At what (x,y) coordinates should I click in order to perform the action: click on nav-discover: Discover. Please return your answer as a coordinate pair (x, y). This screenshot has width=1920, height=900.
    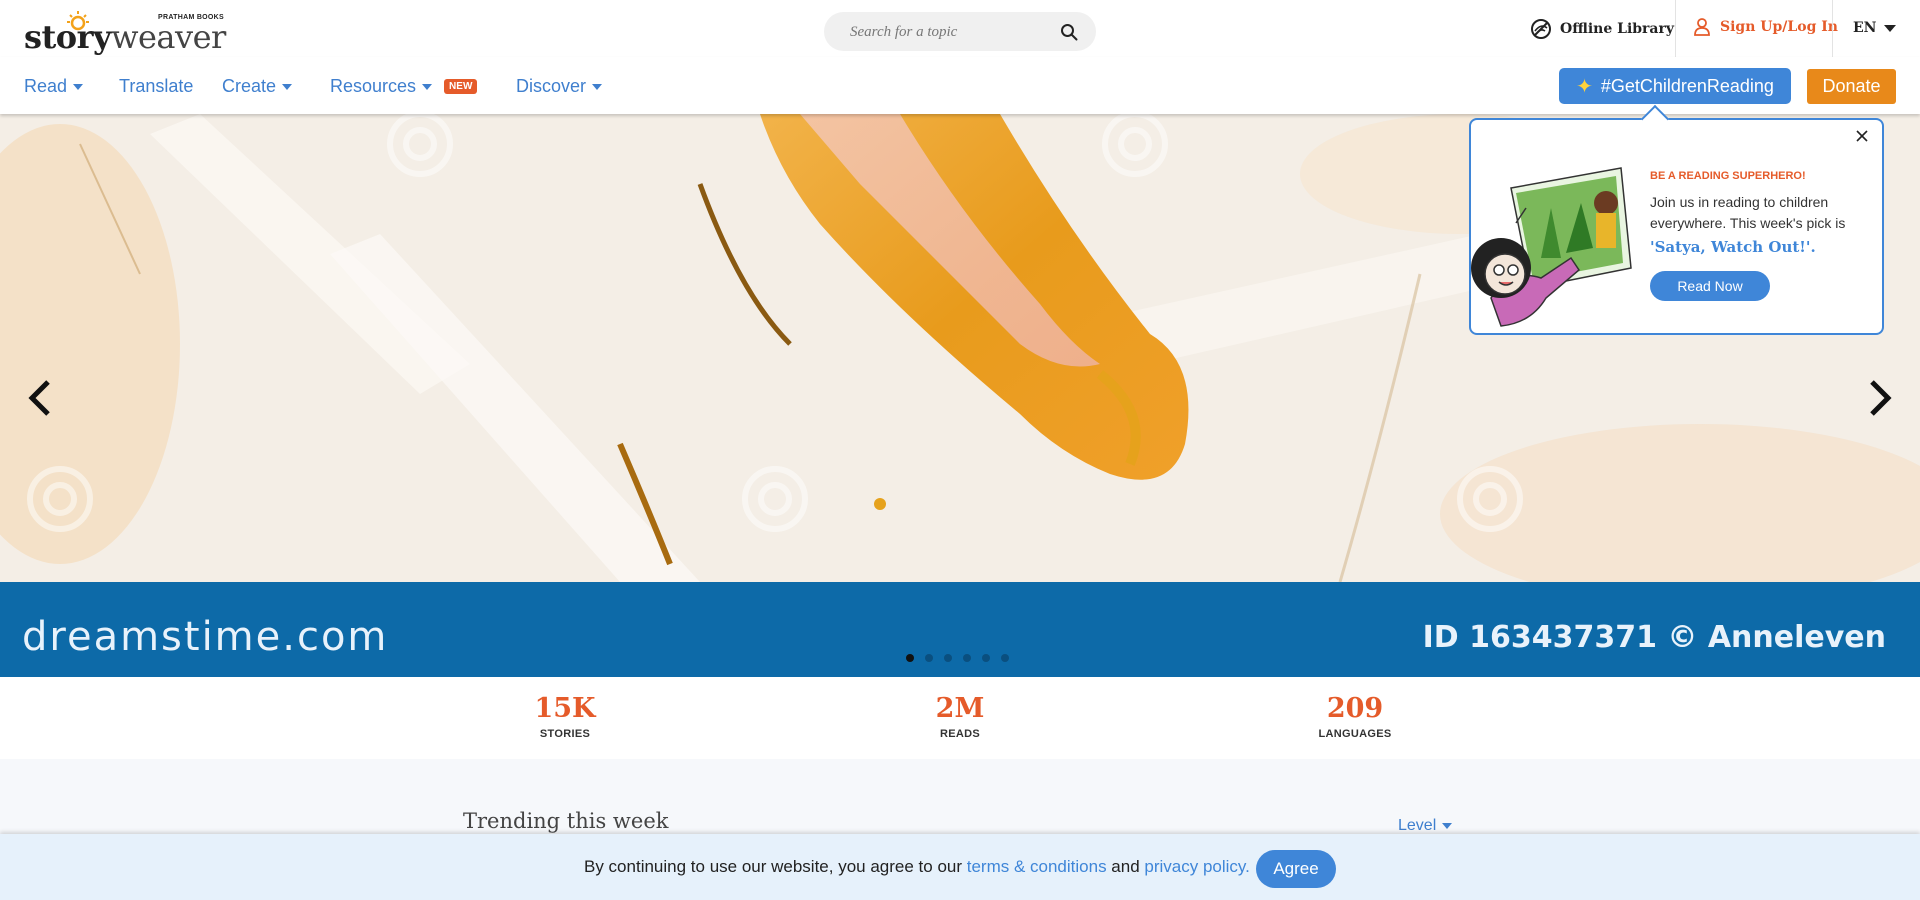
    Looking at the image, I should click on (559, 86).